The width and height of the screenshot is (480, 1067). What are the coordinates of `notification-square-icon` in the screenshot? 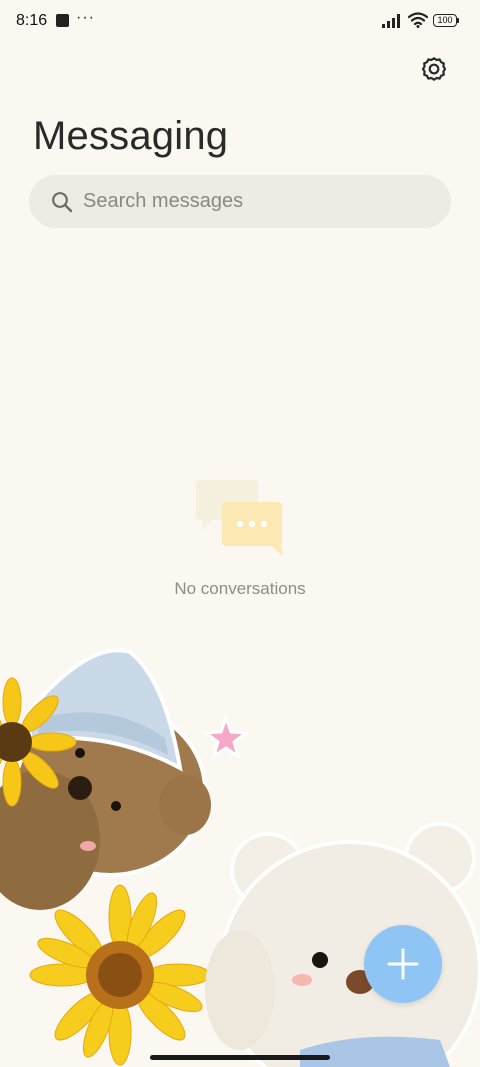 It's located at (62, 20).